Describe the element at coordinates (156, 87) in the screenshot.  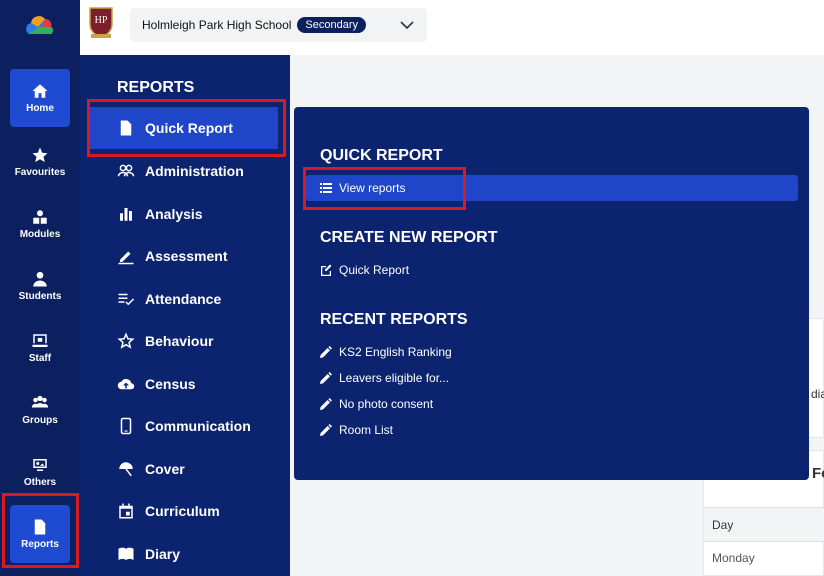
I see `menu-title: REPORTS` at that location.